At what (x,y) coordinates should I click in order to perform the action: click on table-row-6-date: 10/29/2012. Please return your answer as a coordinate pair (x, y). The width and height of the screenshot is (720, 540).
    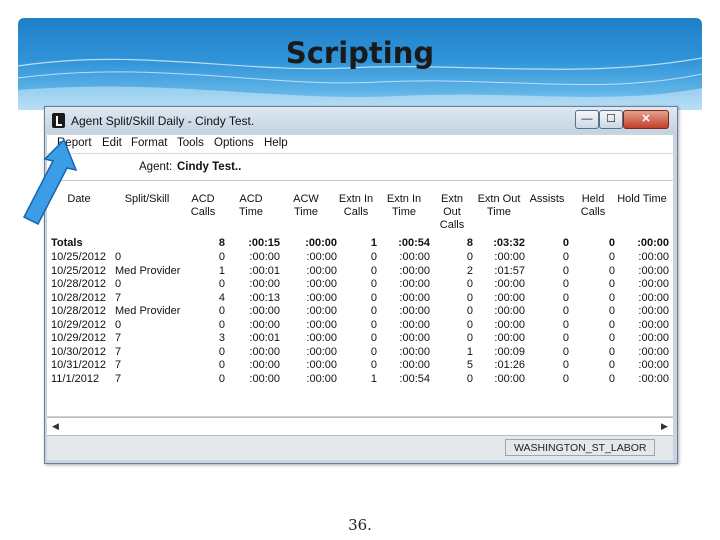
    Looking at the image, I should click on (79, 338).